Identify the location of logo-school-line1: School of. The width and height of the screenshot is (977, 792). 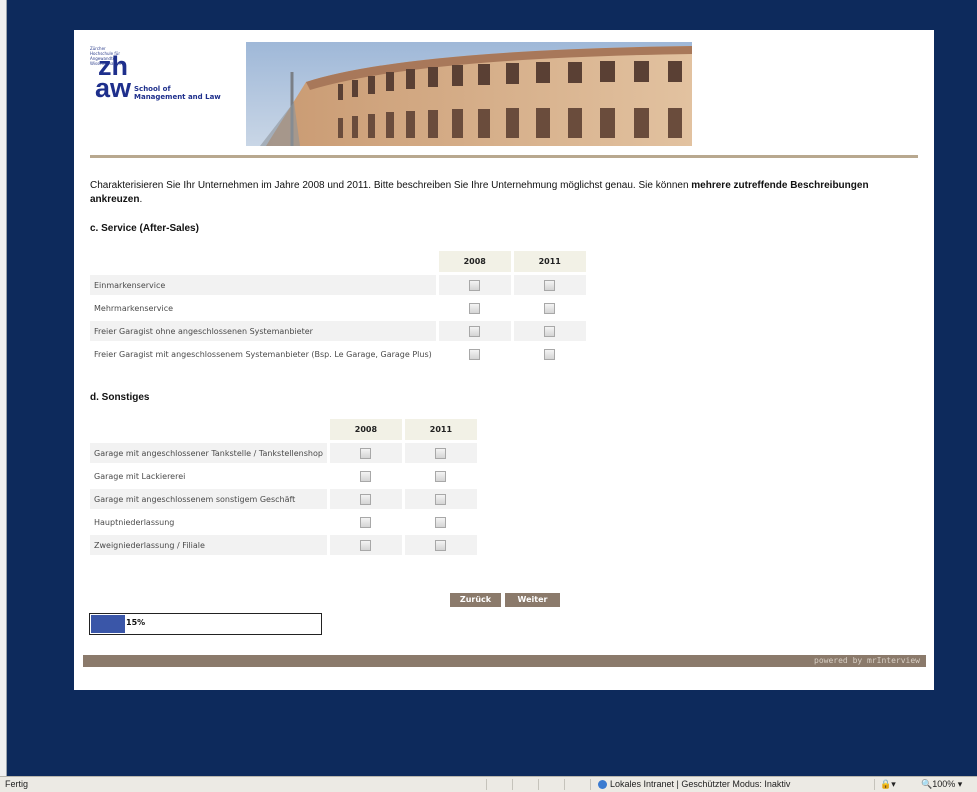
(152, 89).